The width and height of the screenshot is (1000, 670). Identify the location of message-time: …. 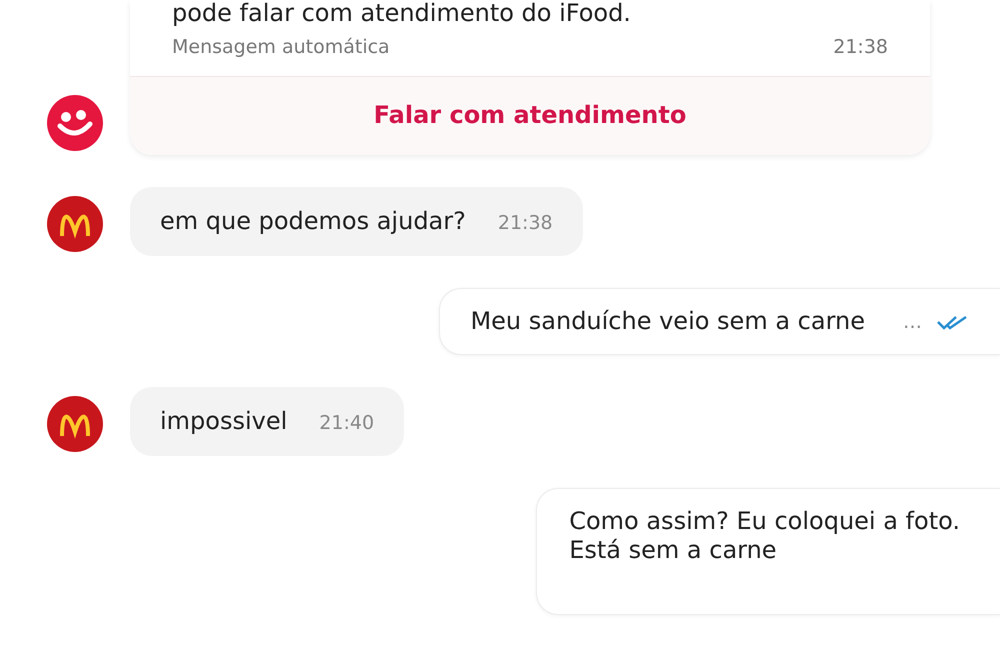
(912, 321).